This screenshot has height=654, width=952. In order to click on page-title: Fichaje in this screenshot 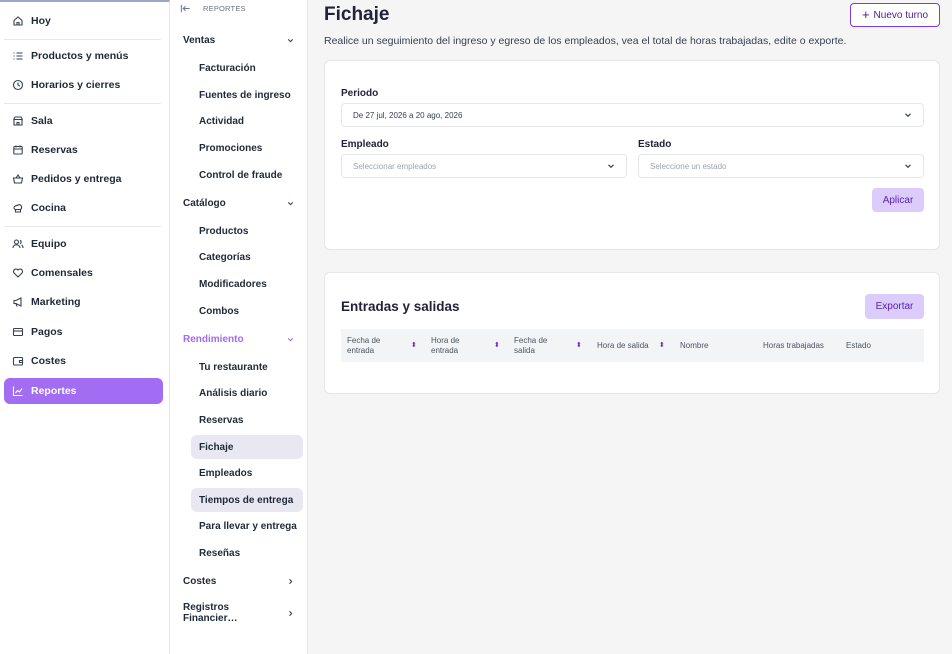, I will do `click(357, 14)`.